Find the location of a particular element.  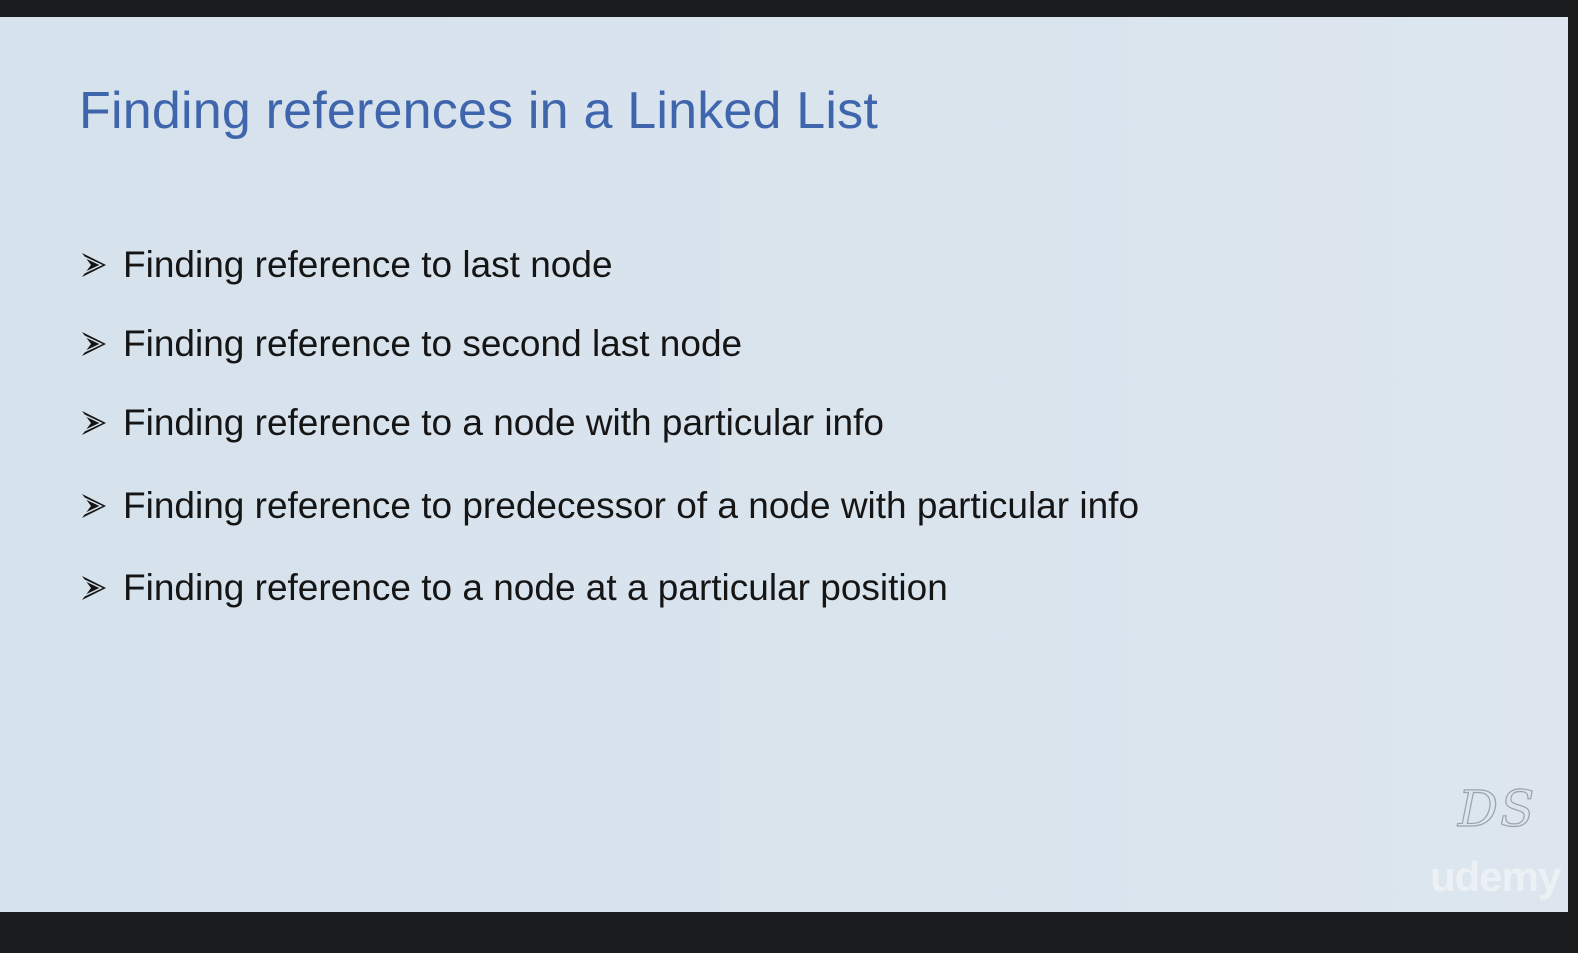

ds-logo: DS is located at coordinates (1497, 808).